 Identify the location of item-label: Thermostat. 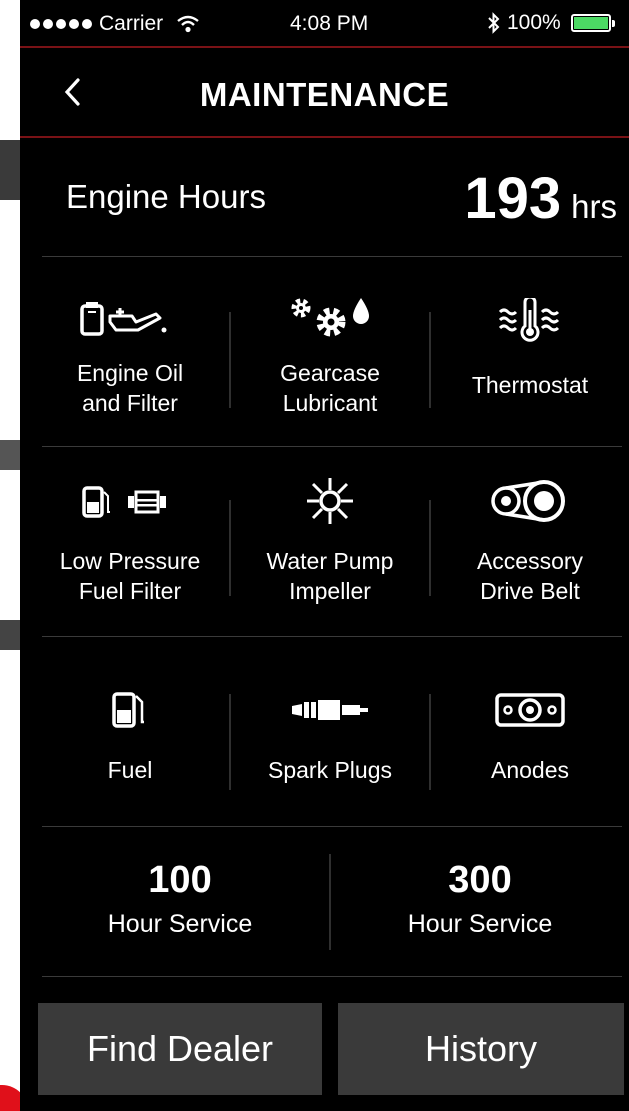
(530, 385).